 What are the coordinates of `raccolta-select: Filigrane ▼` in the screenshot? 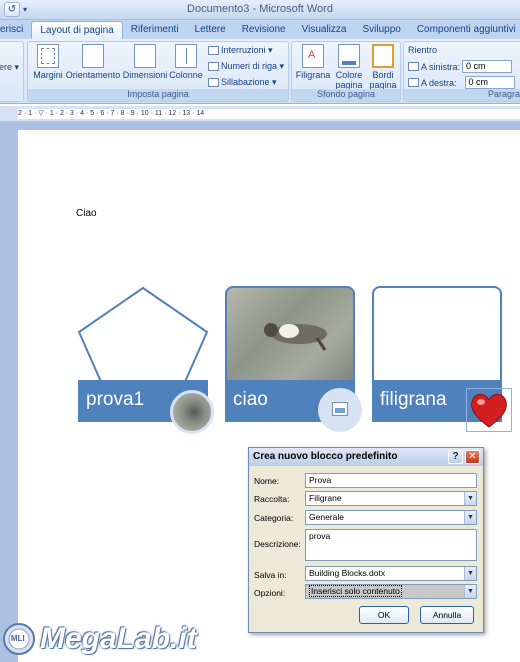 It's located at (391, 498).